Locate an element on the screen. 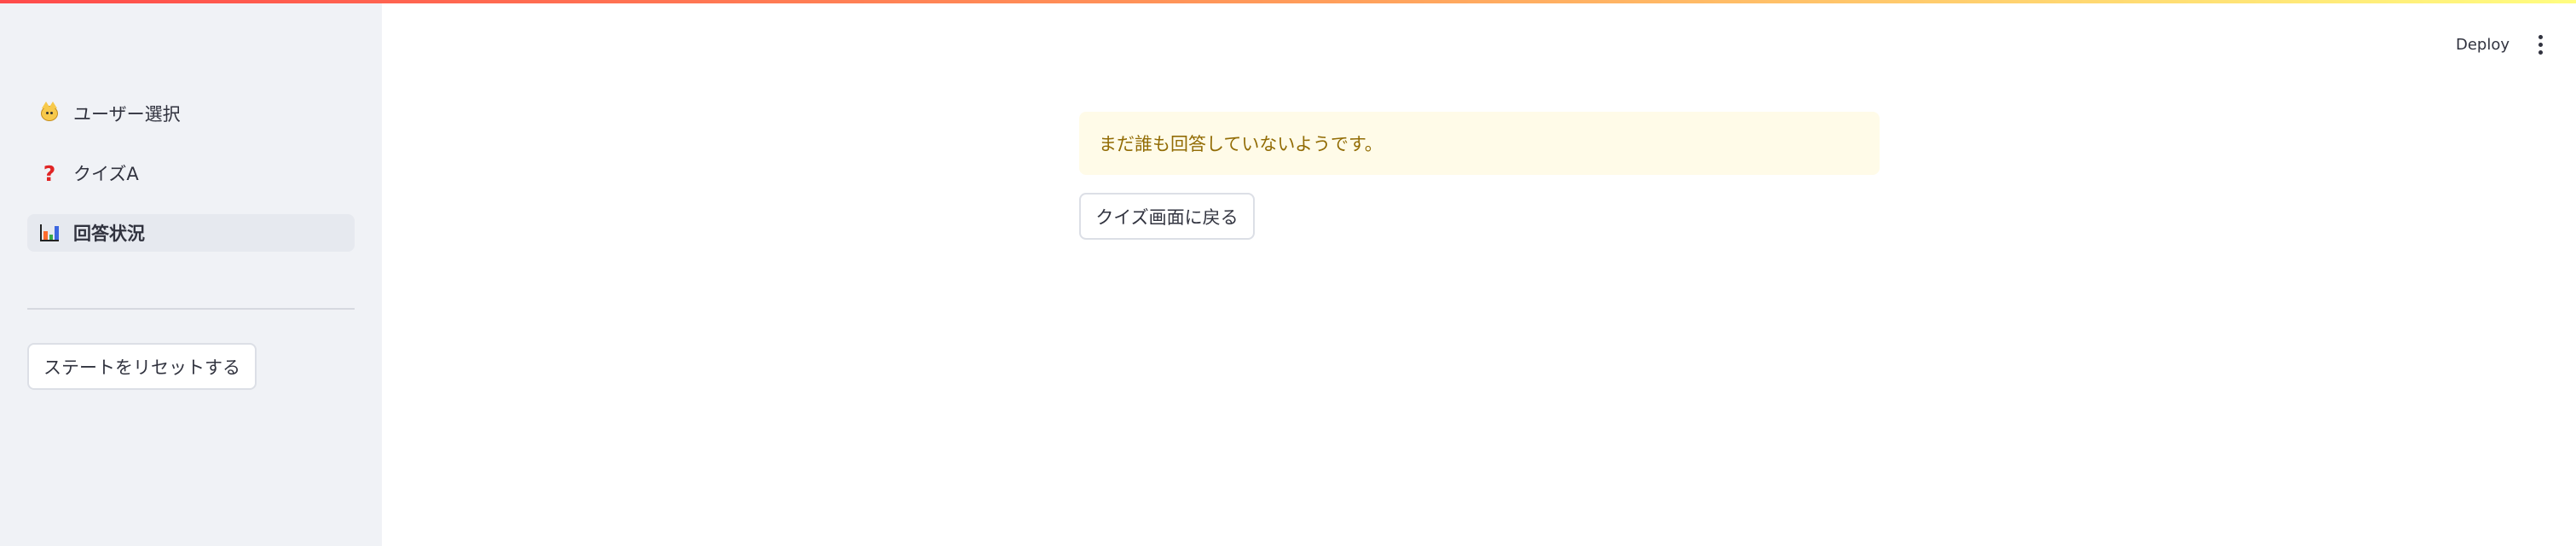  bar-chart-icon is located at coordinates (49, 233).